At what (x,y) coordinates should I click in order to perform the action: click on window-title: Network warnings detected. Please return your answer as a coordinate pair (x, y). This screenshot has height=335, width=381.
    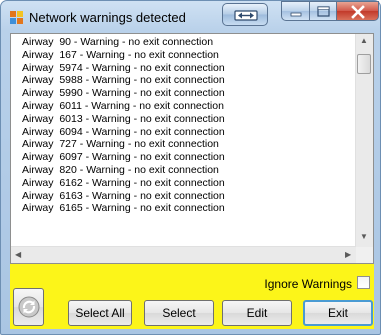
    Looking at the image, I should click on (107, 17).